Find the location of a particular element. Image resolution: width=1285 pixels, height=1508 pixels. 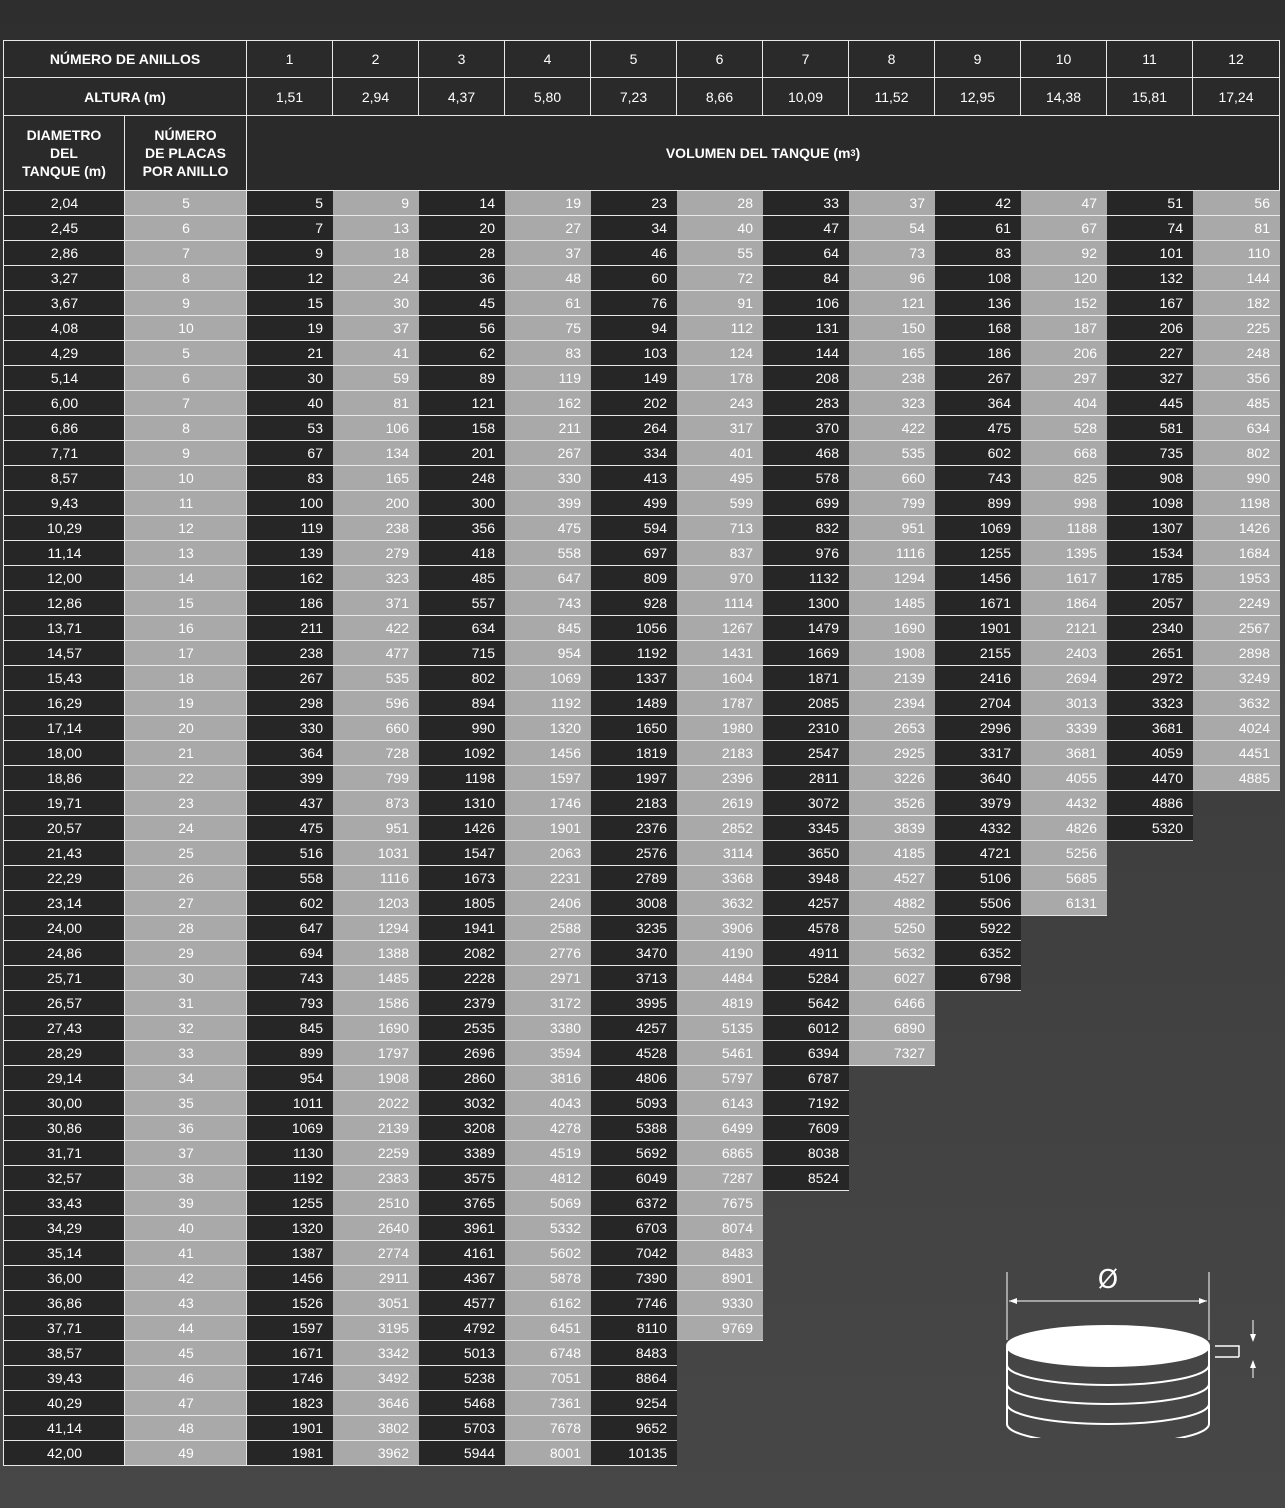

volume-cell: 317 is located at coordinates (720, 428).